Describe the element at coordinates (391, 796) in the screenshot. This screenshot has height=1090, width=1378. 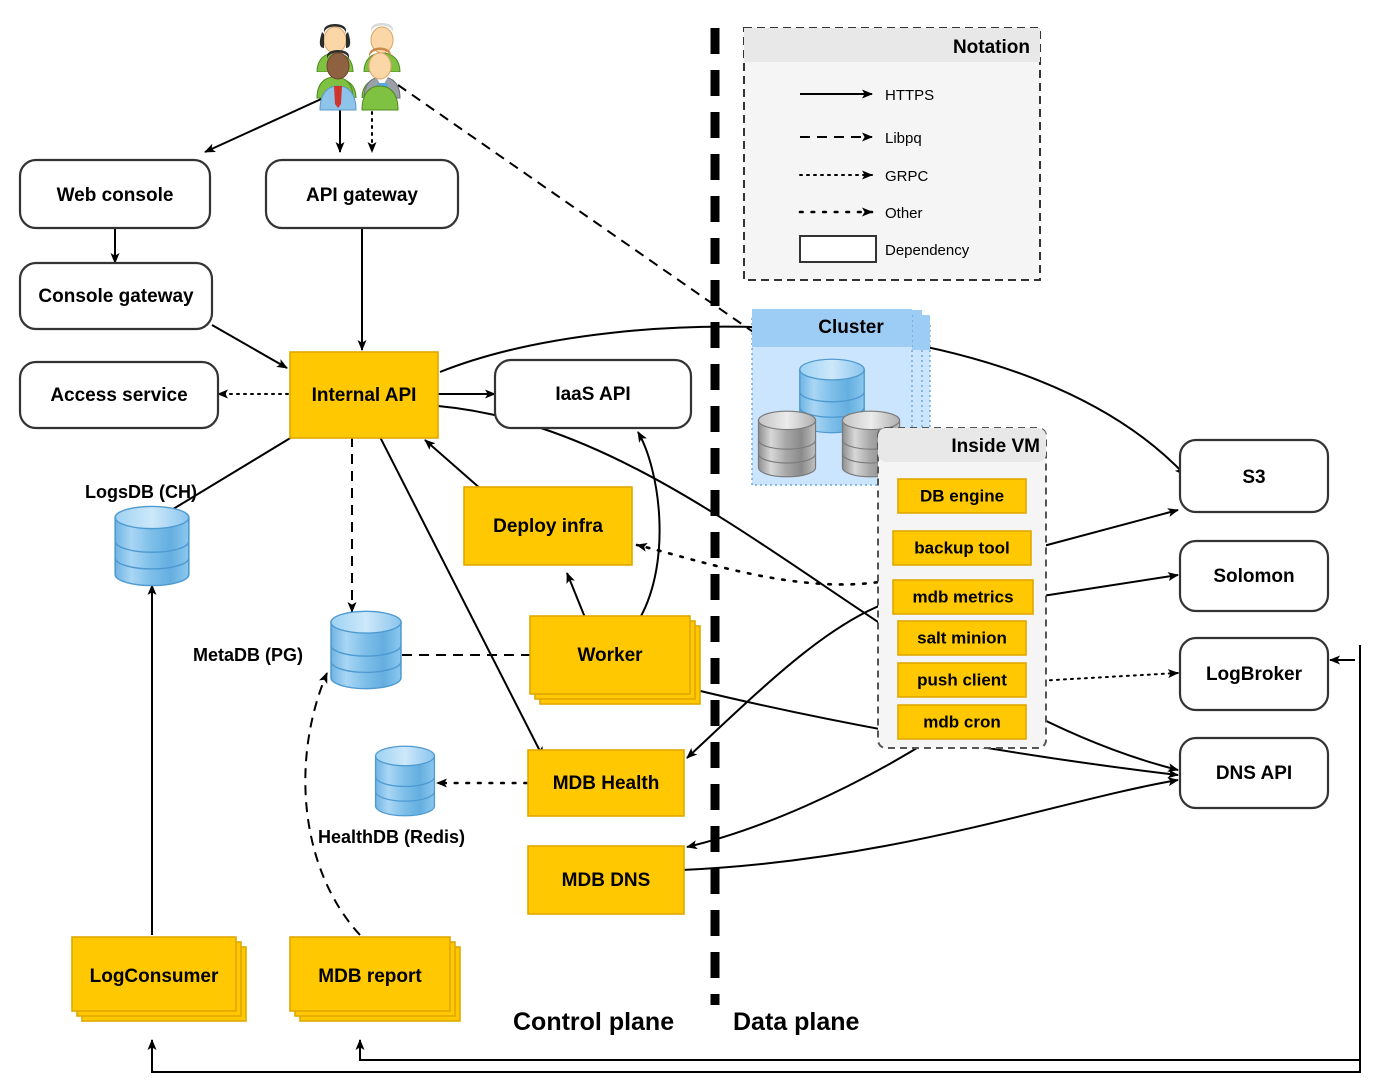
I see `db-healthdb: HealthDB (Redis)` at that location.